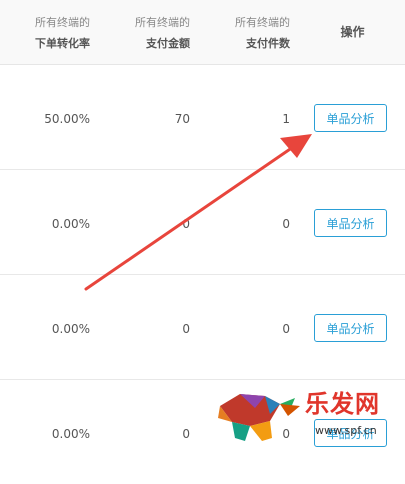 The height and width of the screenshot is (484, 405). Describe the element at coordinates (352, 32) in the screenshot. I see `header-actions: 操作` at that location.